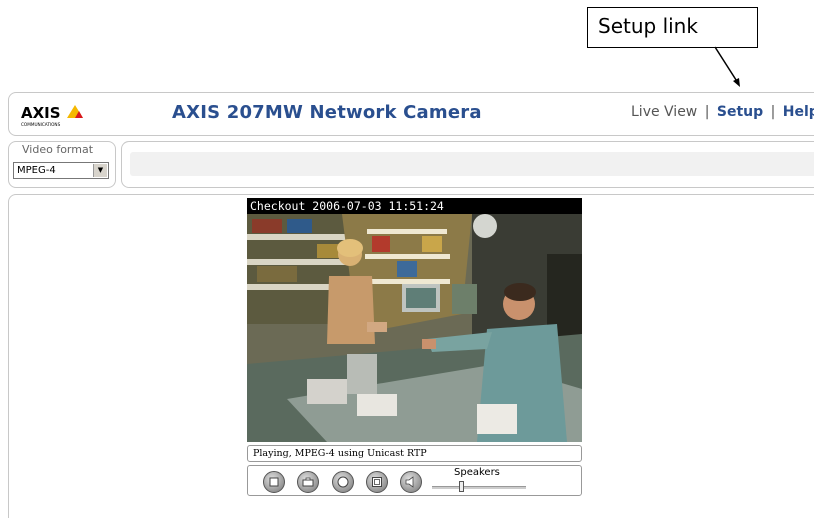 Image resolution: width=814 pixels, height=518 pixels. Describe the element at coordinates (61, 170) in the screenshot. I see `video-format-select: MPEG-4 ▼` at that location.